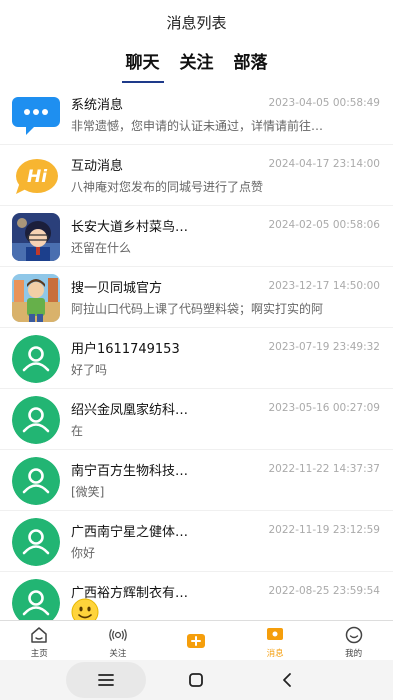 This screenshot has height=700, width=393. What do you see at coordinates (251, 63) in the screenshot?
I see `tab-tribe: 部落` at bounding box center [251, 63].